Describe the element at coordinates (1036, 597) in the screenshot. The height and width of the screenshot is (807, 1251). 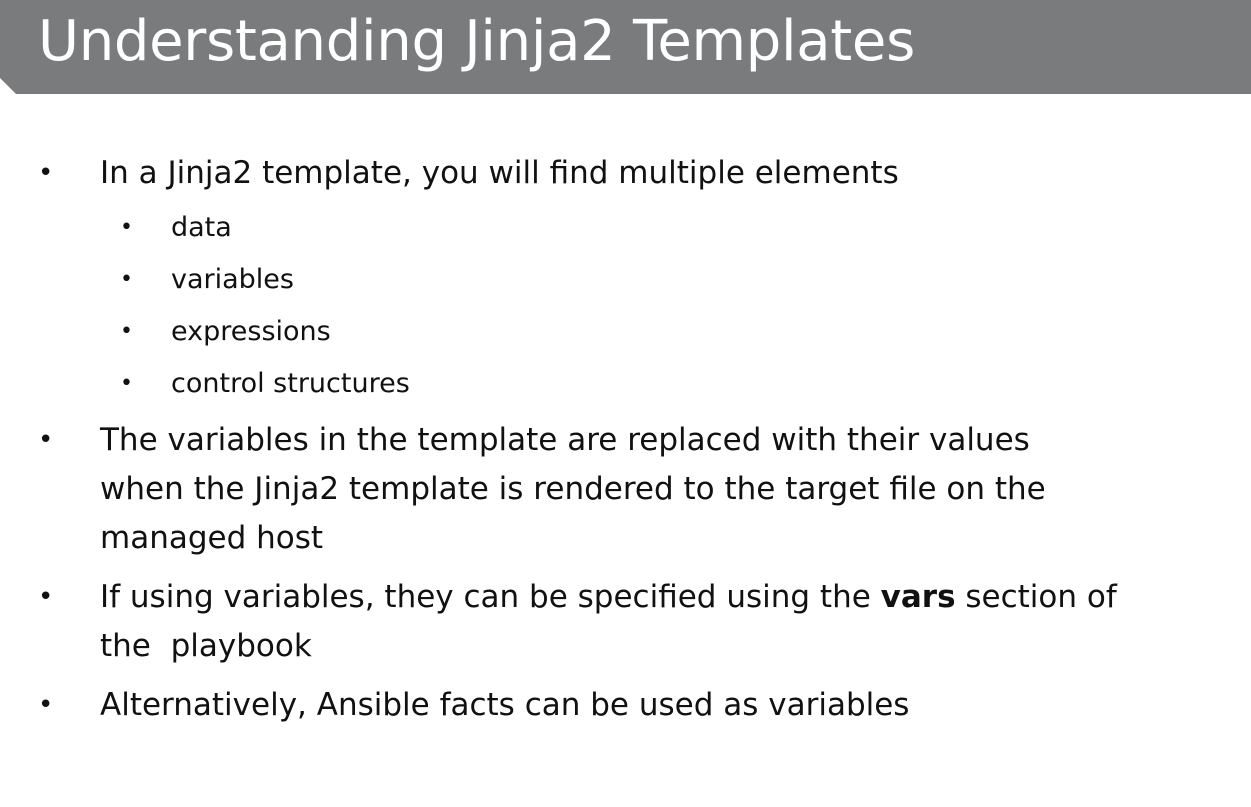
I see `bullet-3-text-after: section of` at that location.